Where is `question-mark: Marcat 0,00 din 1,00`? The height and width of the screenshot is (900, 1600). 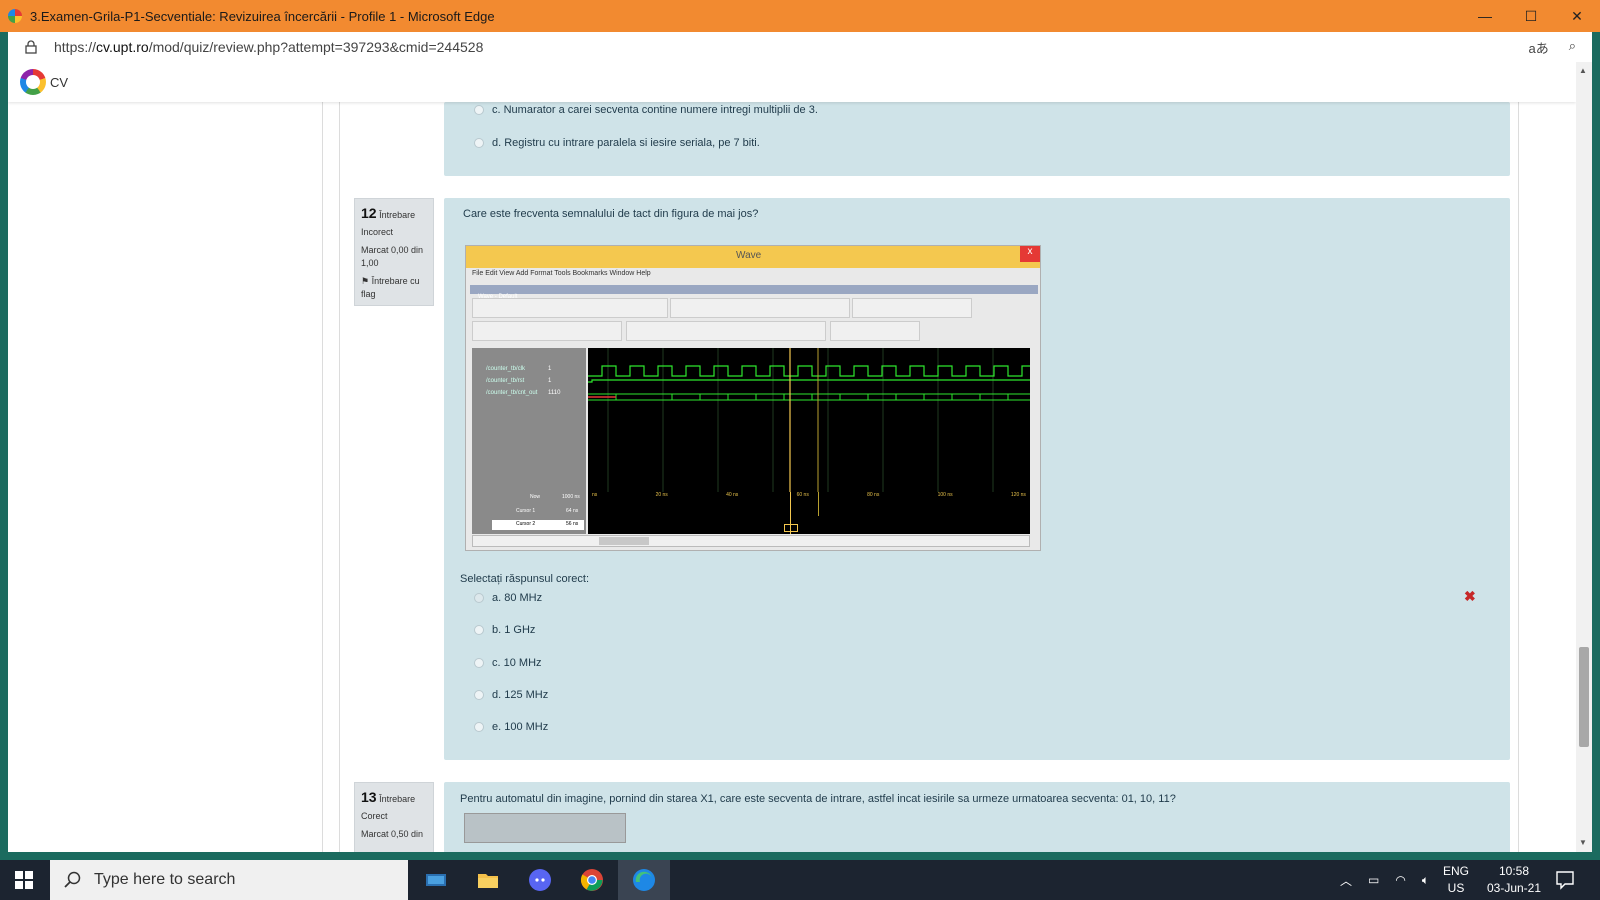
question-mark: Marcat 0,00 din 1,00 is located at coordinates (392, 256).